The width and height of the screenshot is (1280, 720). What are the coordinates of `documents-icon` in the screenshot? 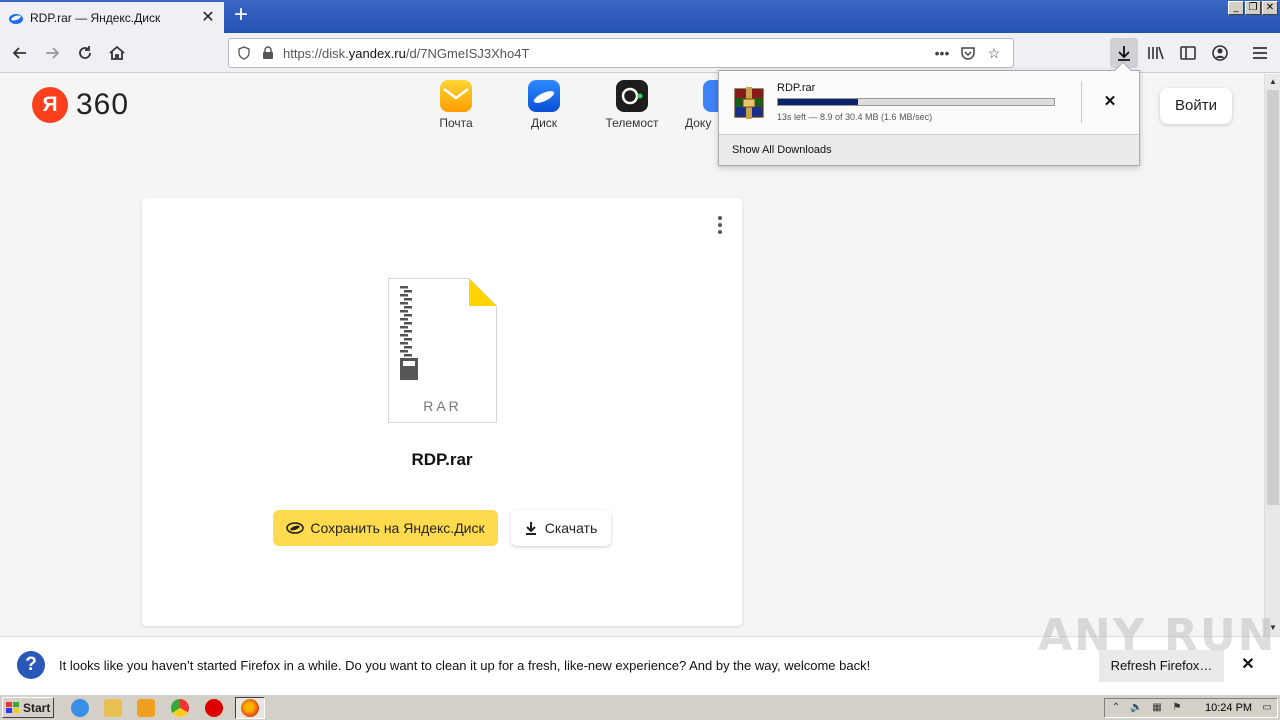 It's located at (711, 96).